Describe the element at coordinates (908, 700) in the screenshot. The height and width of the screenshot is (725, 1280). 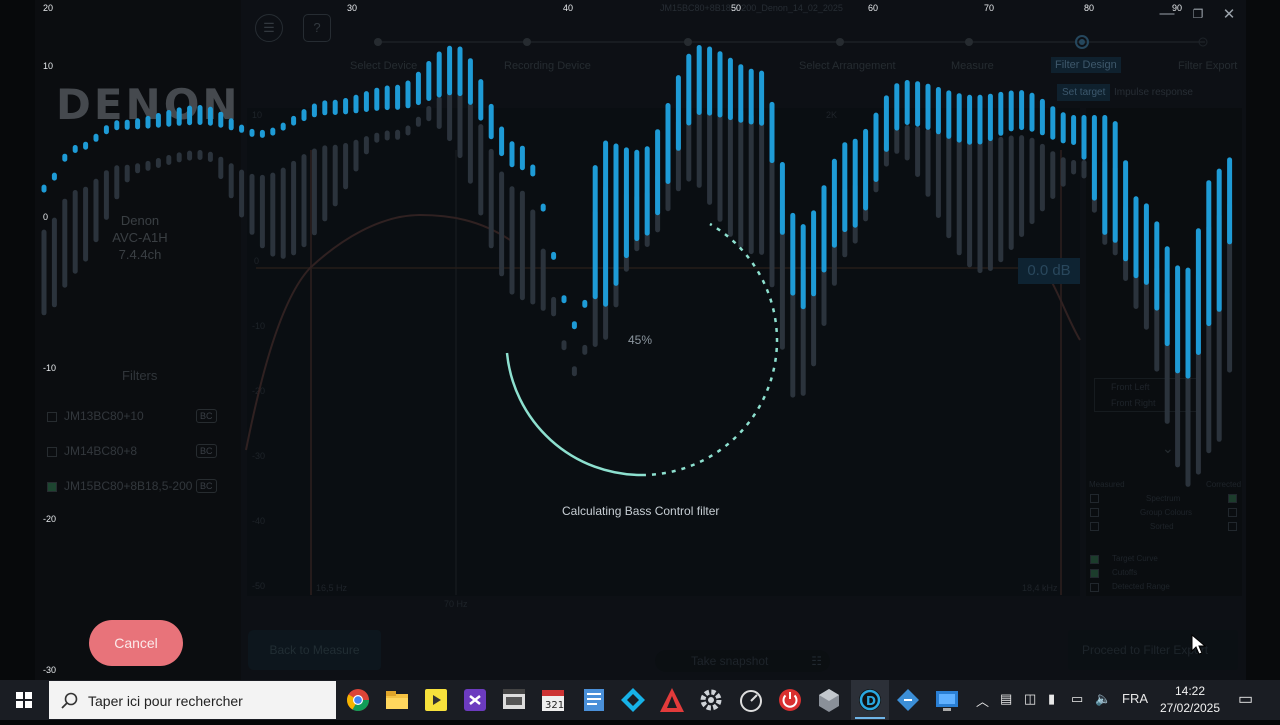
I see `blue-arrow-icon` at that location.